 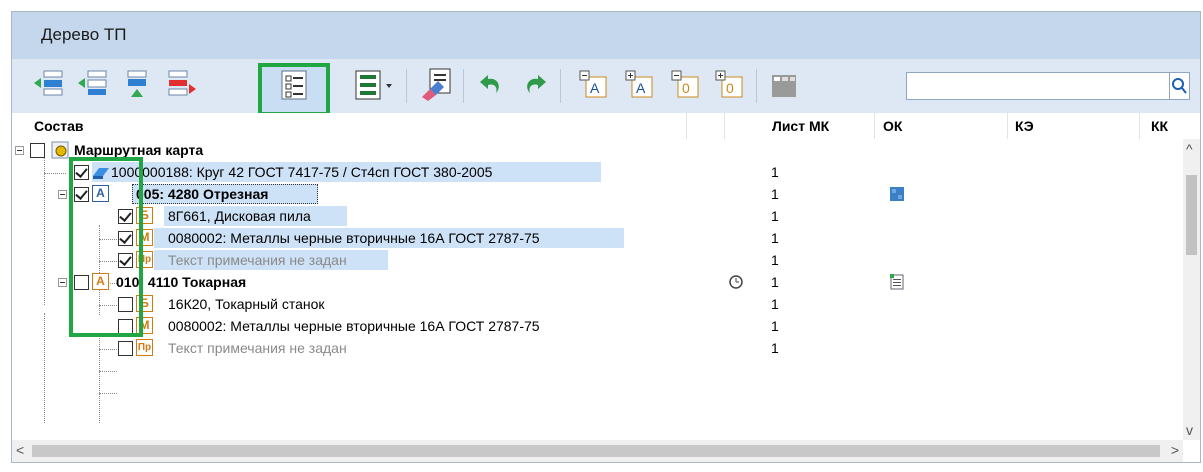 I want to click on move-down-icon, so click(x=138, y=85).